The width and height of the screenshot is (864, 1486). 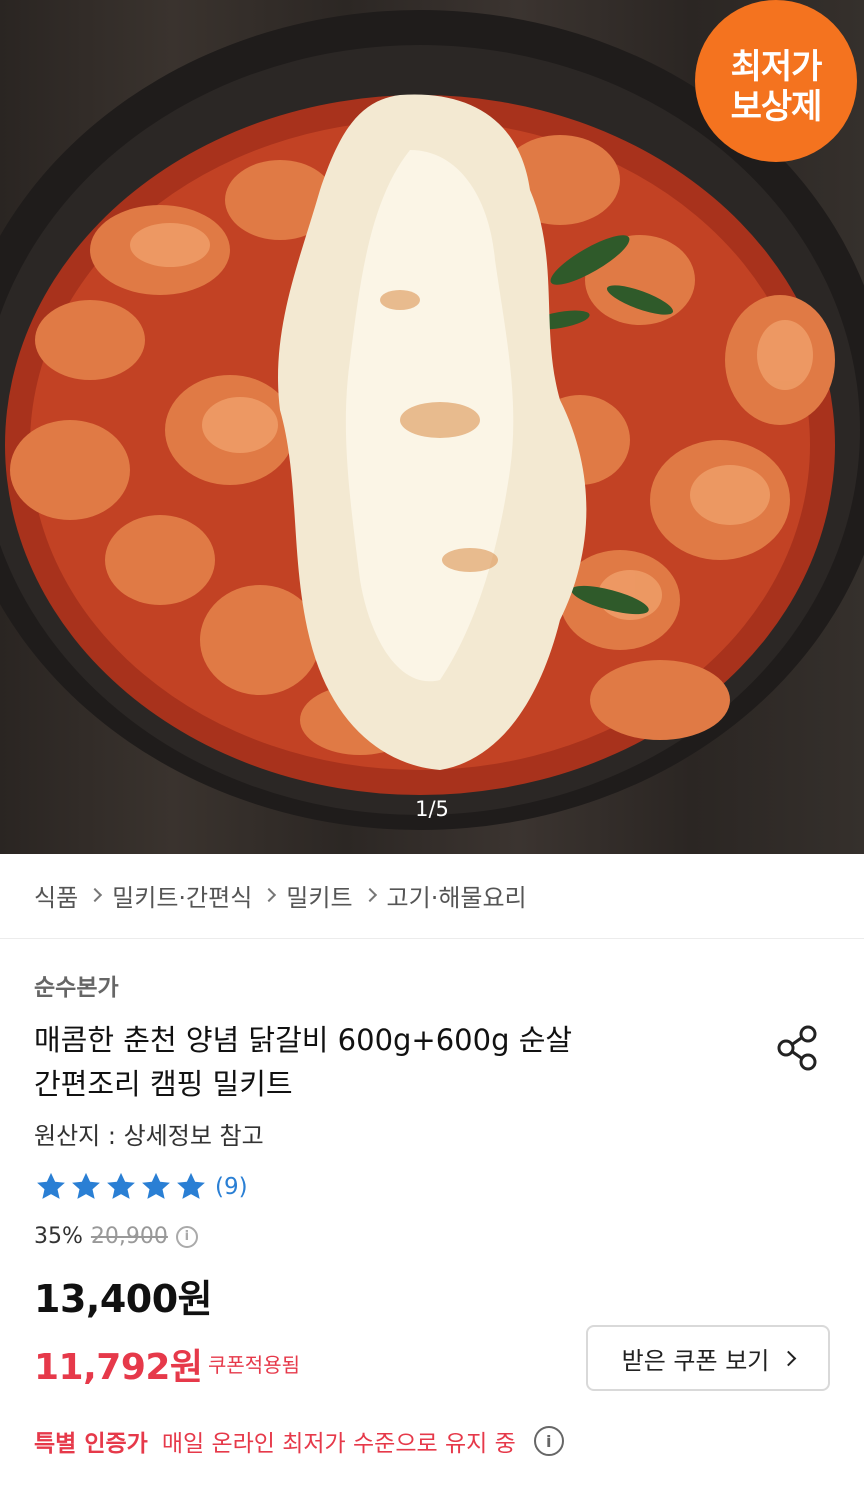 I want to click on coupon-applied-label: 쿠폰적용됨, so click(x=254, y=1365).